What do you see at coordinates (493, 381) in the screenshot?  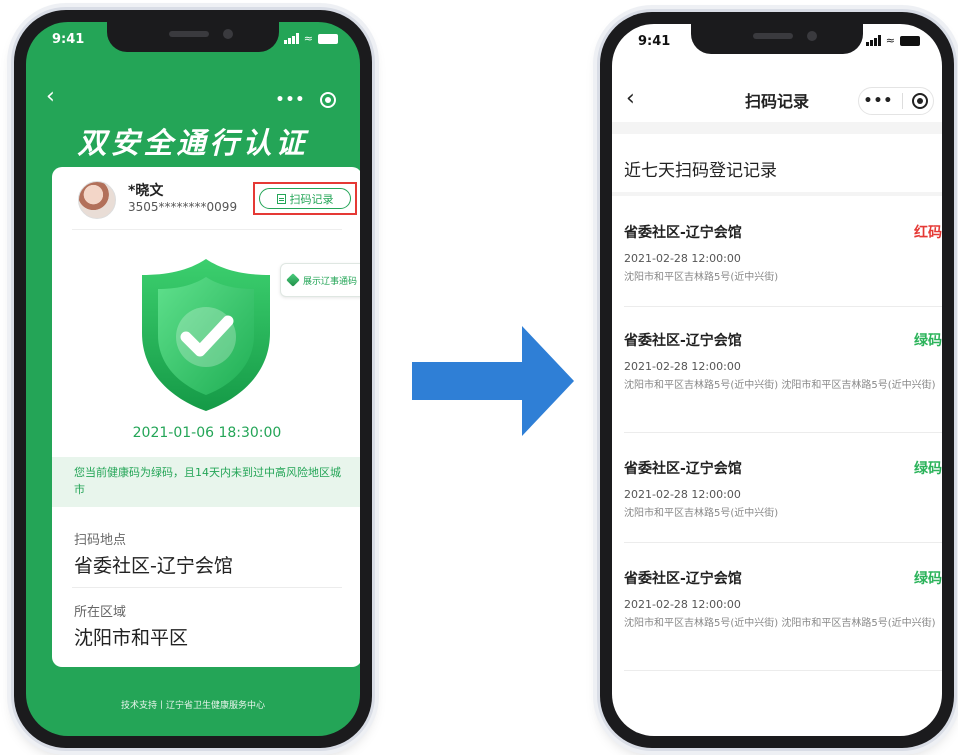 I see `right-arrow-icon` at bounding box center [493, 381].